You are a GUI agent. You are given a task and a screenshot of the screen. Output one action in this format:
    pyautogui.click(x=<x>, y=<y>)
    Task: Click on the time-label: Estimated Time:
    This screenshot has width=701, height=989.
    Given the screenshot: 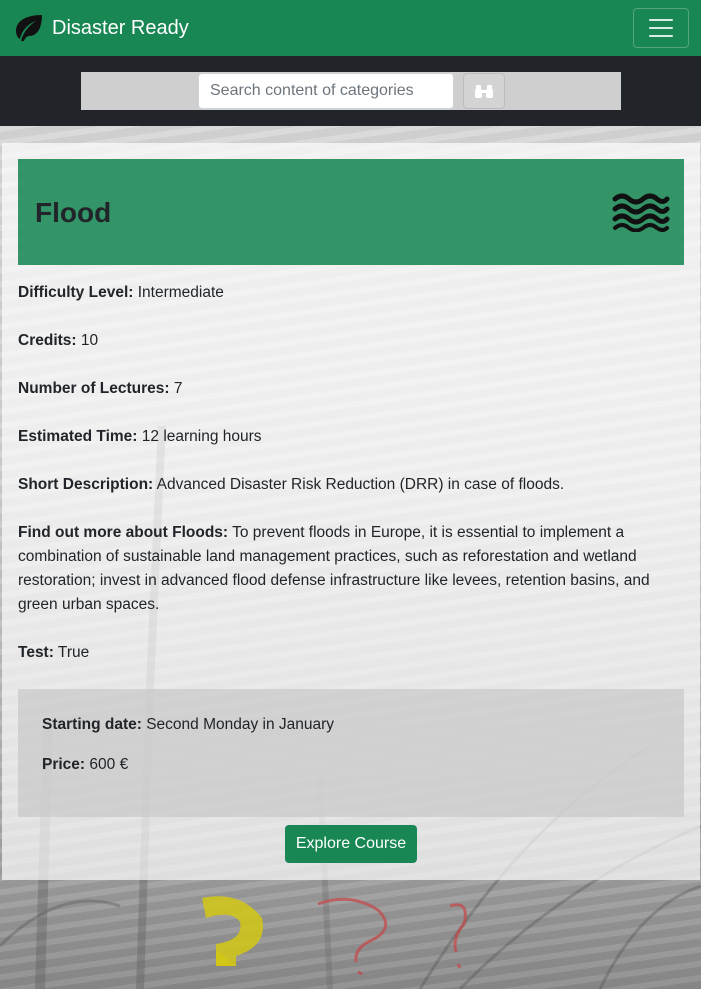 What is the action you would take?
    pyautogui.click(x=78, y=436)
    